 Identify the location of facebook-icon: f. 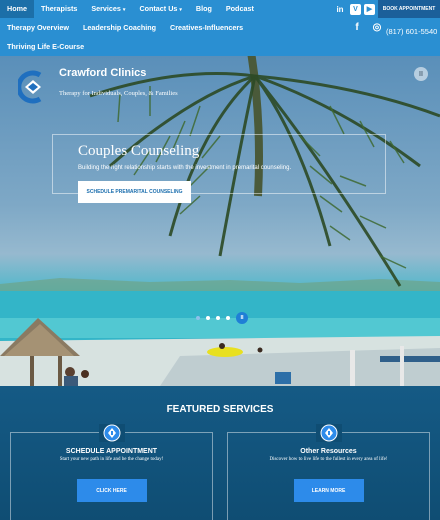
(357, 27).